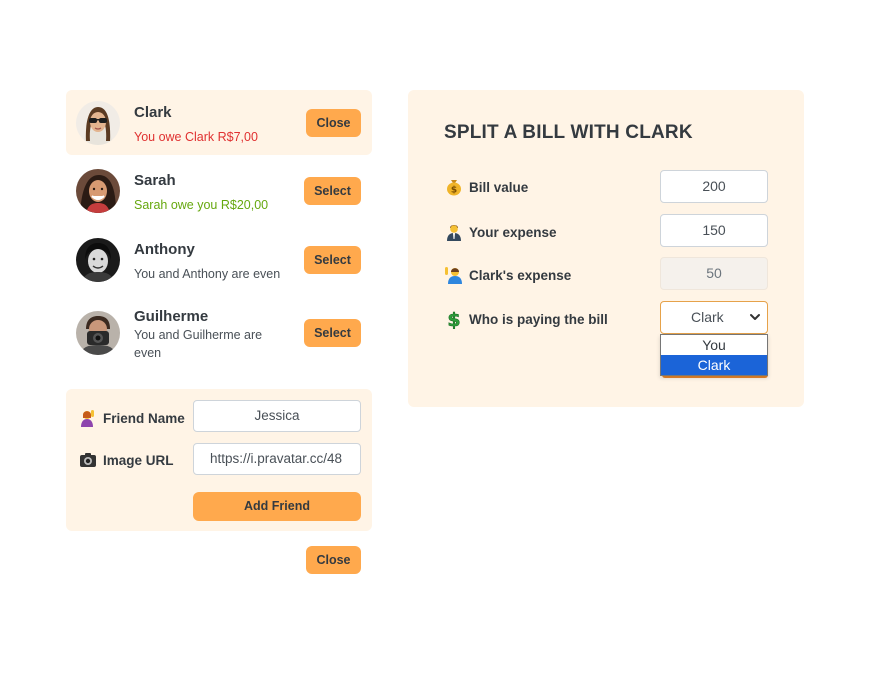 The height and width of the screenshot is (700, 870). I want to click on bill-value-label: $ Bill value, so click(486, 187).